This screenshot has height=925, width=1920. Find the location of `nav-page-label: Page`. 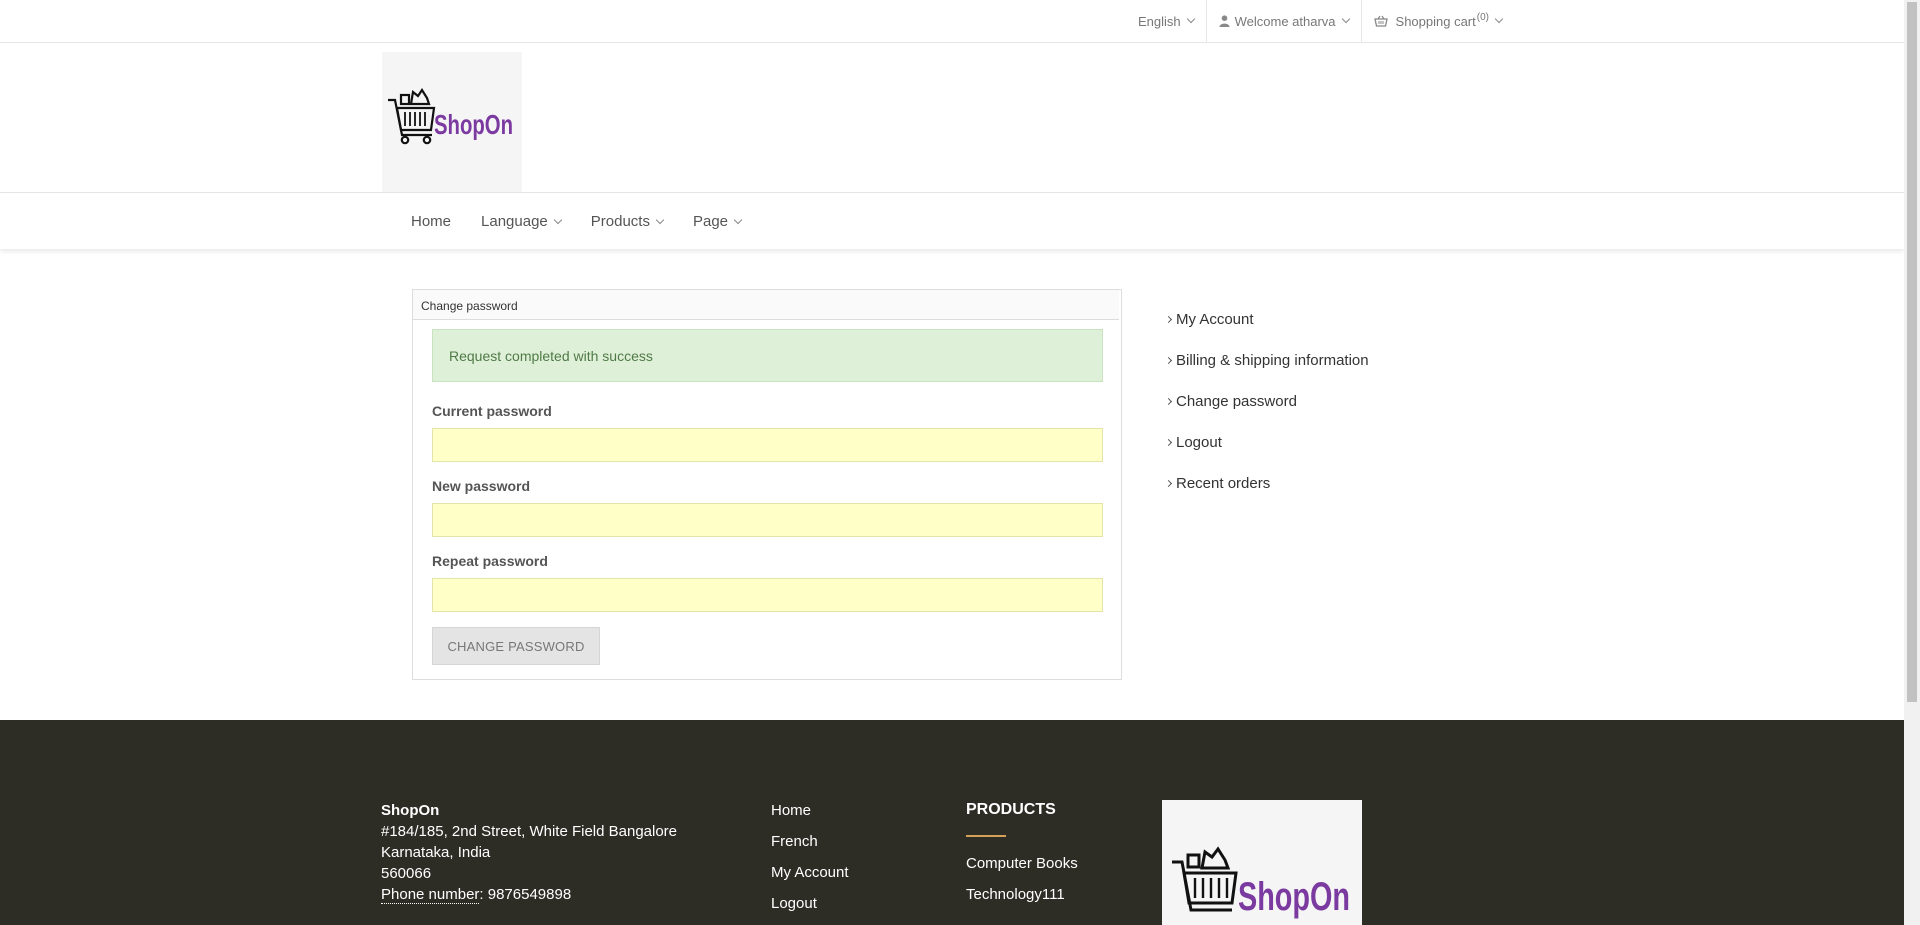

nav-page-label: Page is located at coordinates (710, 221).